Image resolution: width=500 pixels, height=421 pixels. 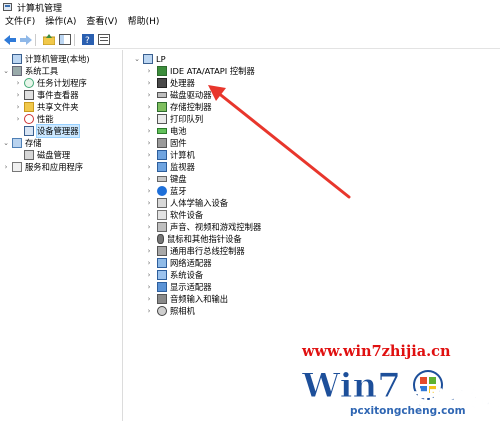 I want to click on menu-action: 操作(A), so click(x=60, y=22).